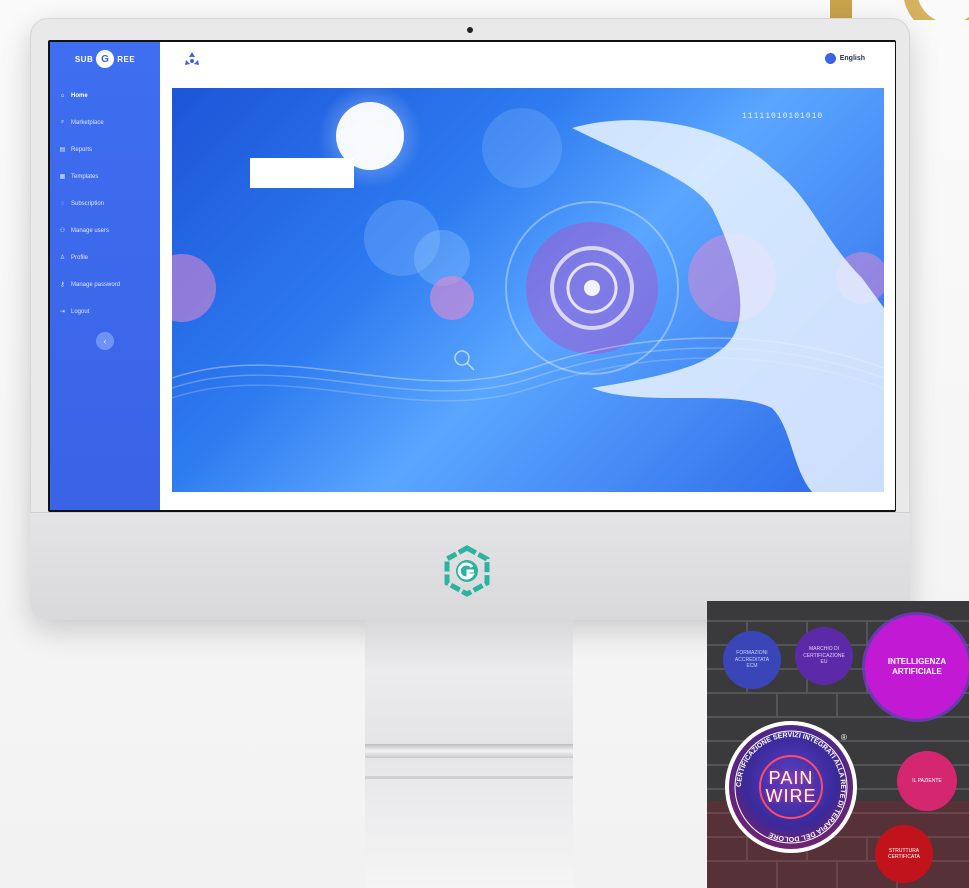 This screenshot has width=969, height=888. What do you see at coordinates (852, 58) in the screenshot?
I see `language-label: English` at bounding box center [852, 58].